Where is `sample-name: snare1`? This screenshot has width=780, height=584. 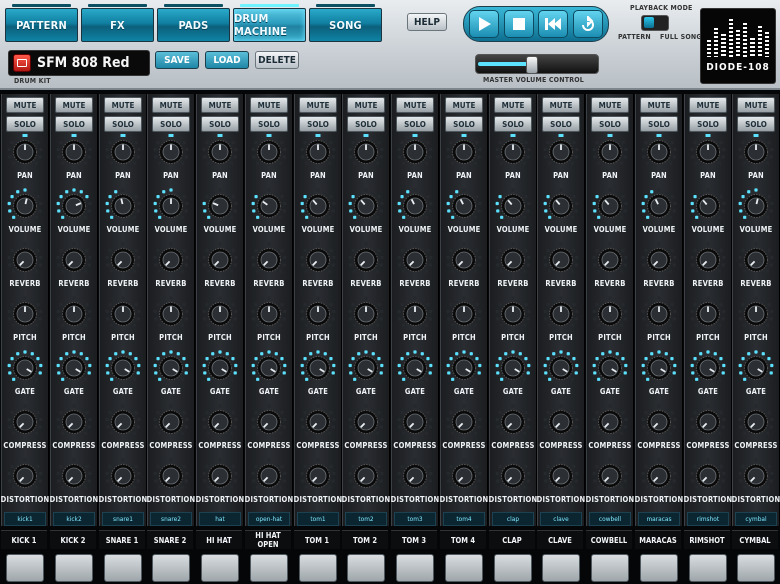
sample-name: snare1 is located at coordinates (123, 519).